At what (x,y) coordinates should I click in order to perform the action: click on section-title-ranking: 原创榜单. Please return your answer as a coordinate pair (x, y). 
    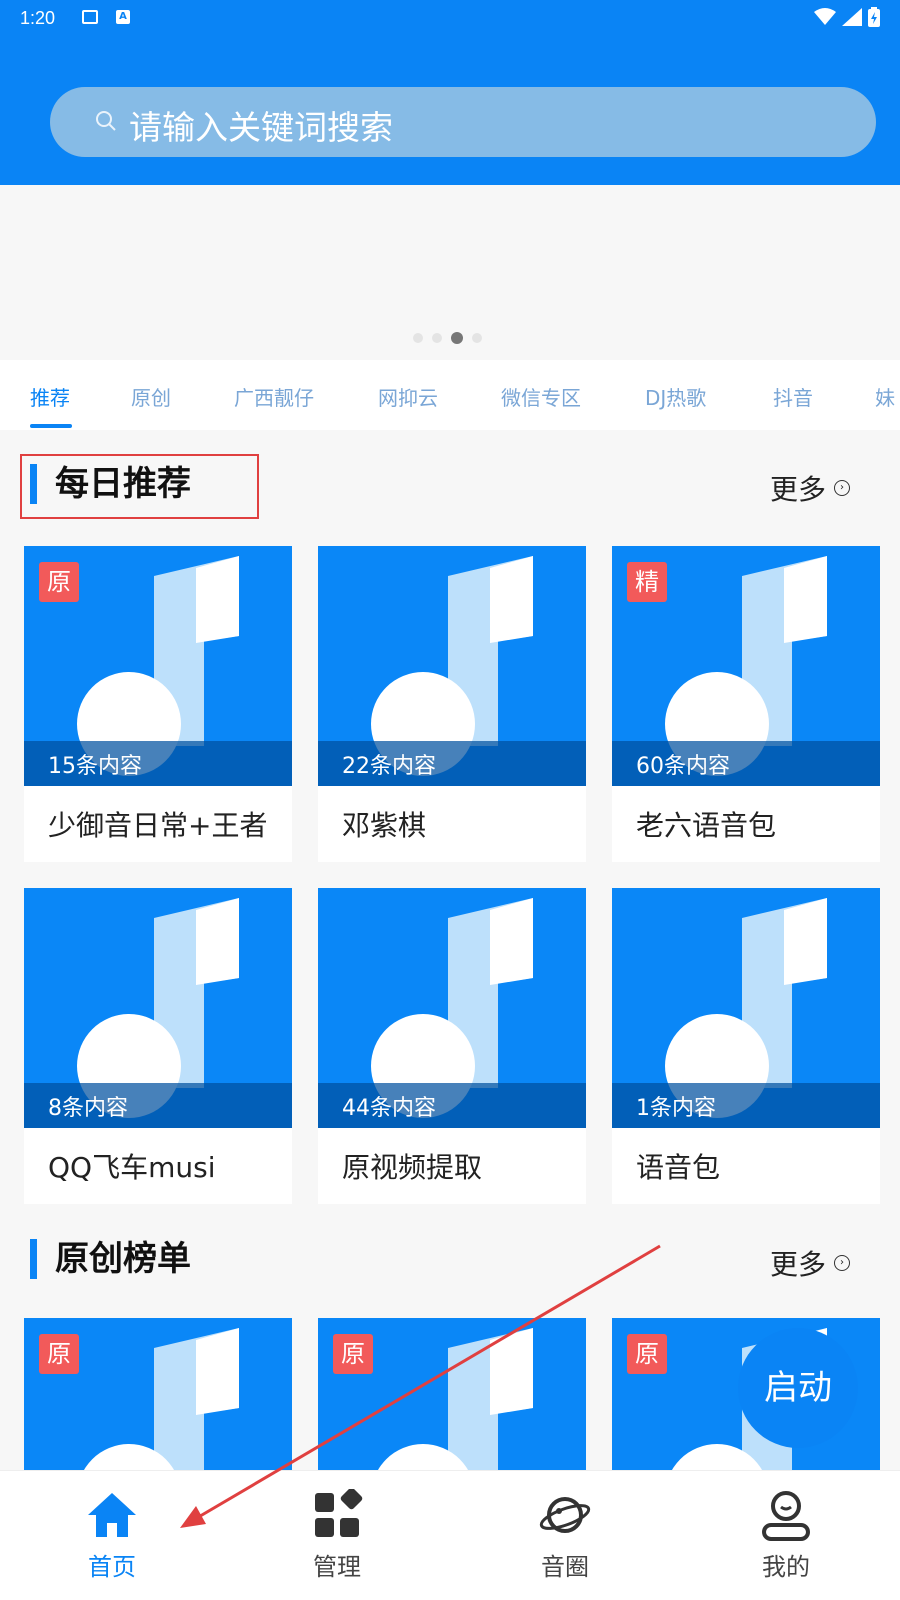
    Looking at the image, I should click on (110, 1259).